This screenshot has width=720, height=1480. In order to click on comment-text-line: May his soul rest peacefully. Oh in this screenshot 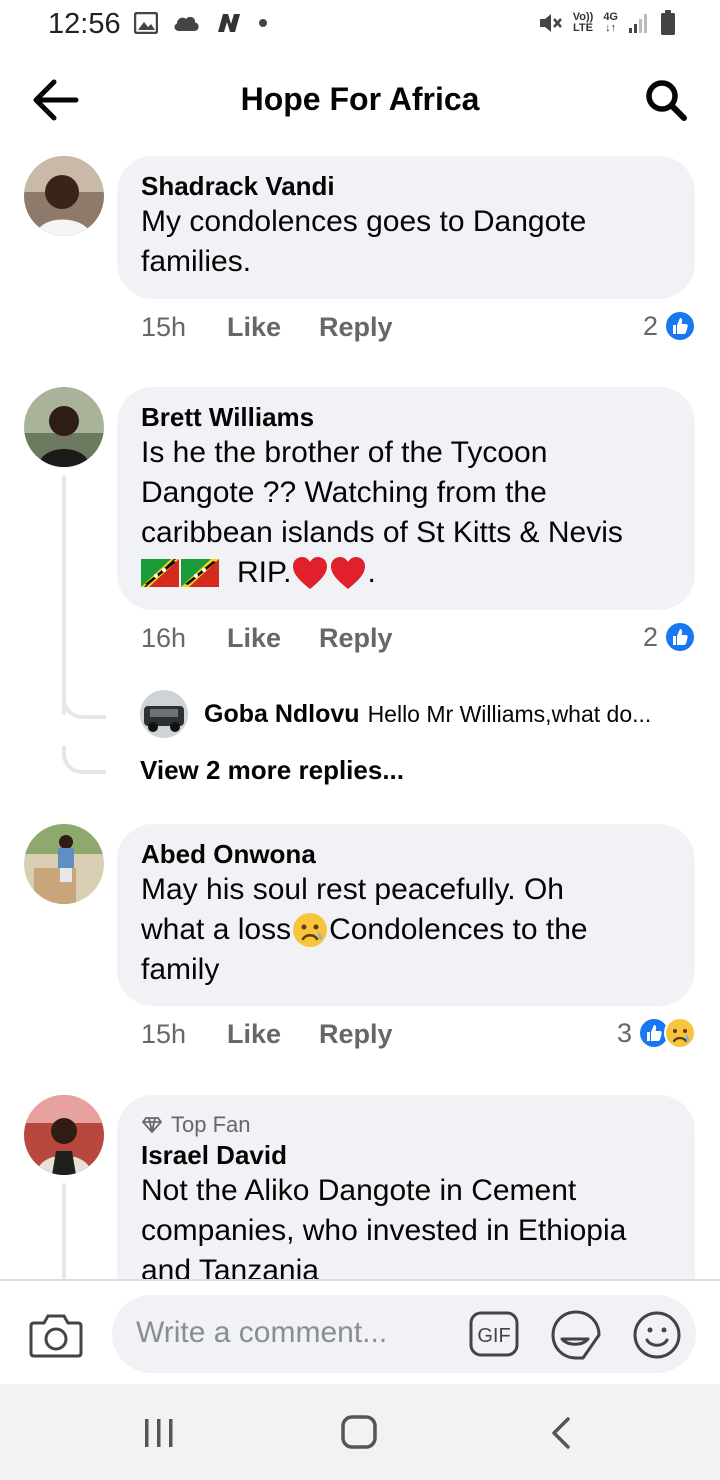, I will do `click(352, 889)`.